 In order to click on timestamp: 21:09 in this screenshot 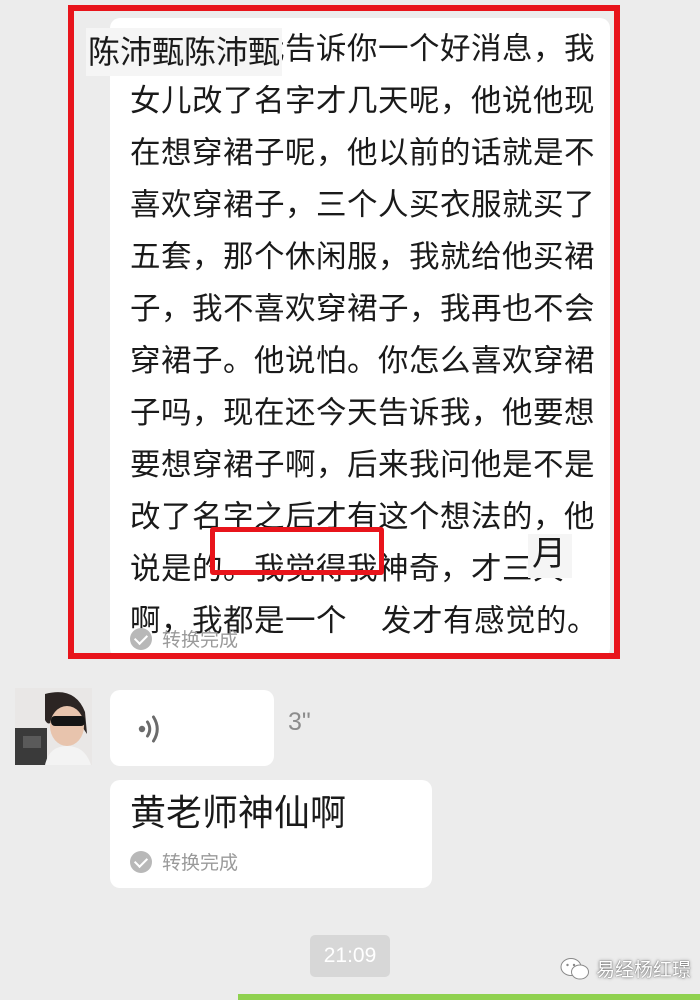, I will do `click(350, 956)`.